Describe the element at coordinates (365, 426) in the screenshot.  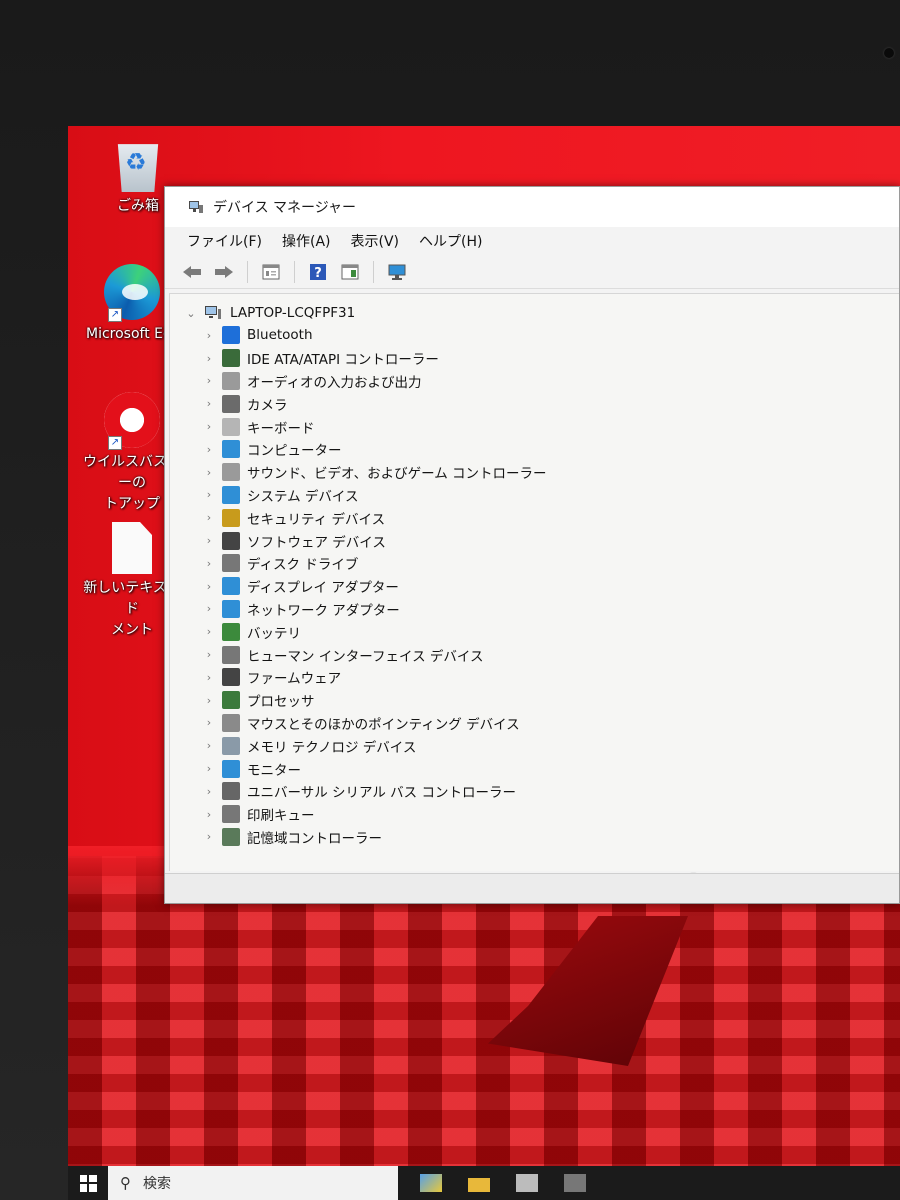
I see `device-category: › キーボード` at that location.